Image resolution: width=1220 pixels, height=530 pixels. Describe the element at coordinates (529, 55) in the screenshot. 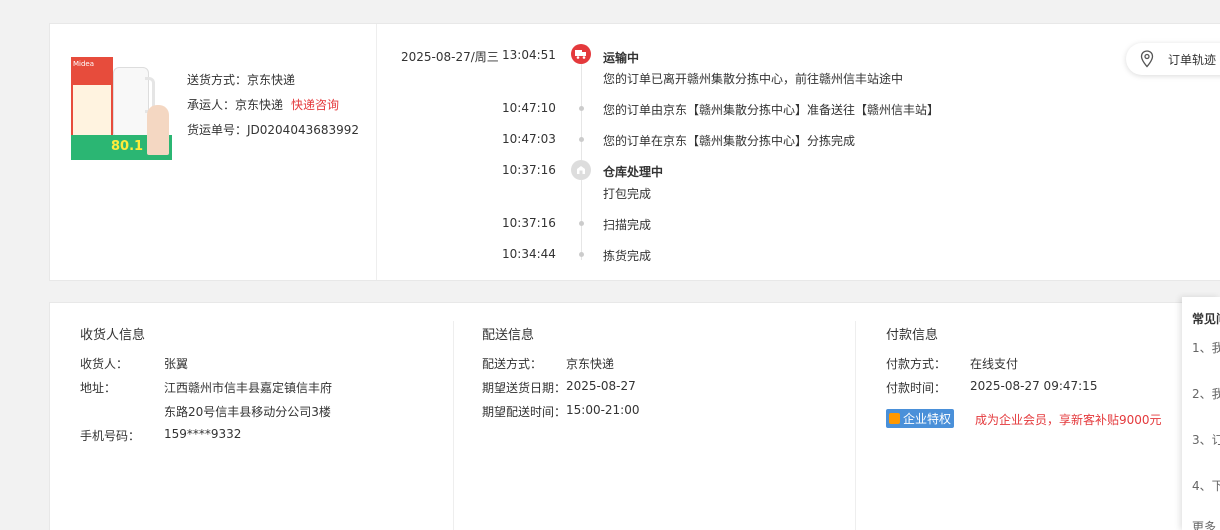

I see `event-time: 13:04:51` at that location.